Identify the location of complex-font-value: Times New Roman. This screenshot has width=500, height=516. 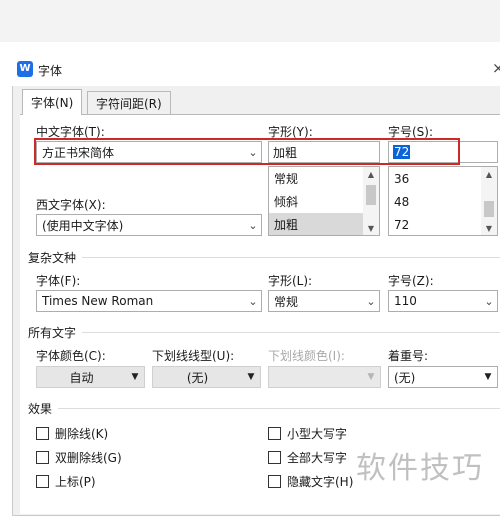
(98, 301).